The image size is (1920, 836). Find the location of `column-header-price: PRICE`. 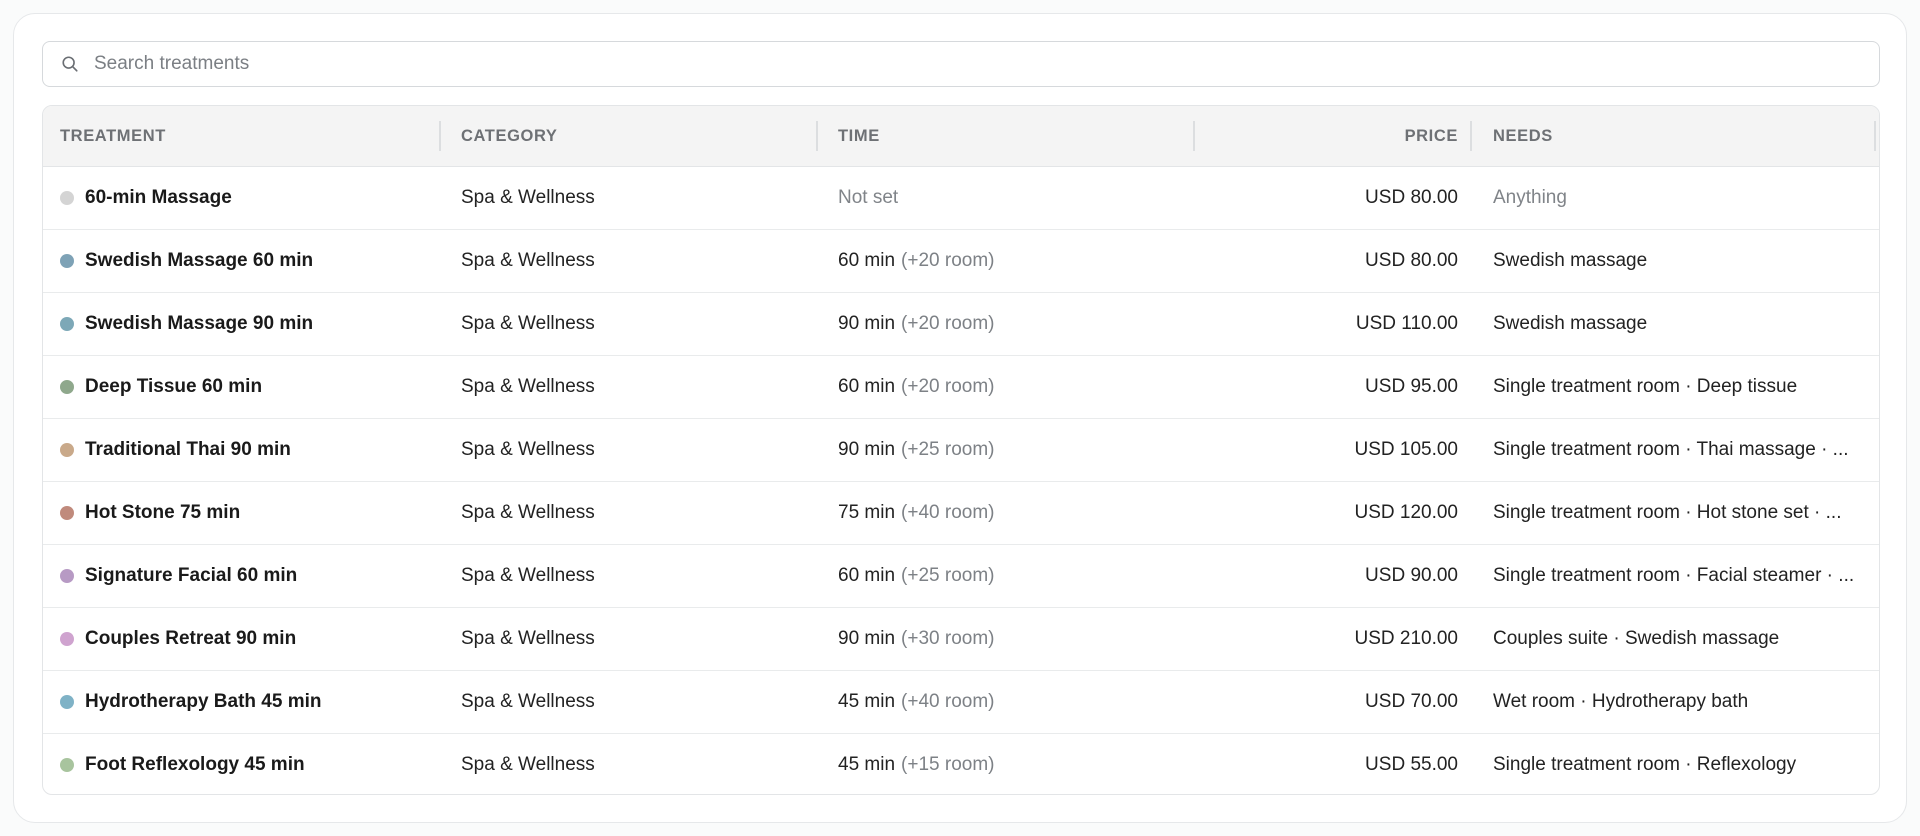

column-header-price: PRICE is located at coordinates (1431, 136).